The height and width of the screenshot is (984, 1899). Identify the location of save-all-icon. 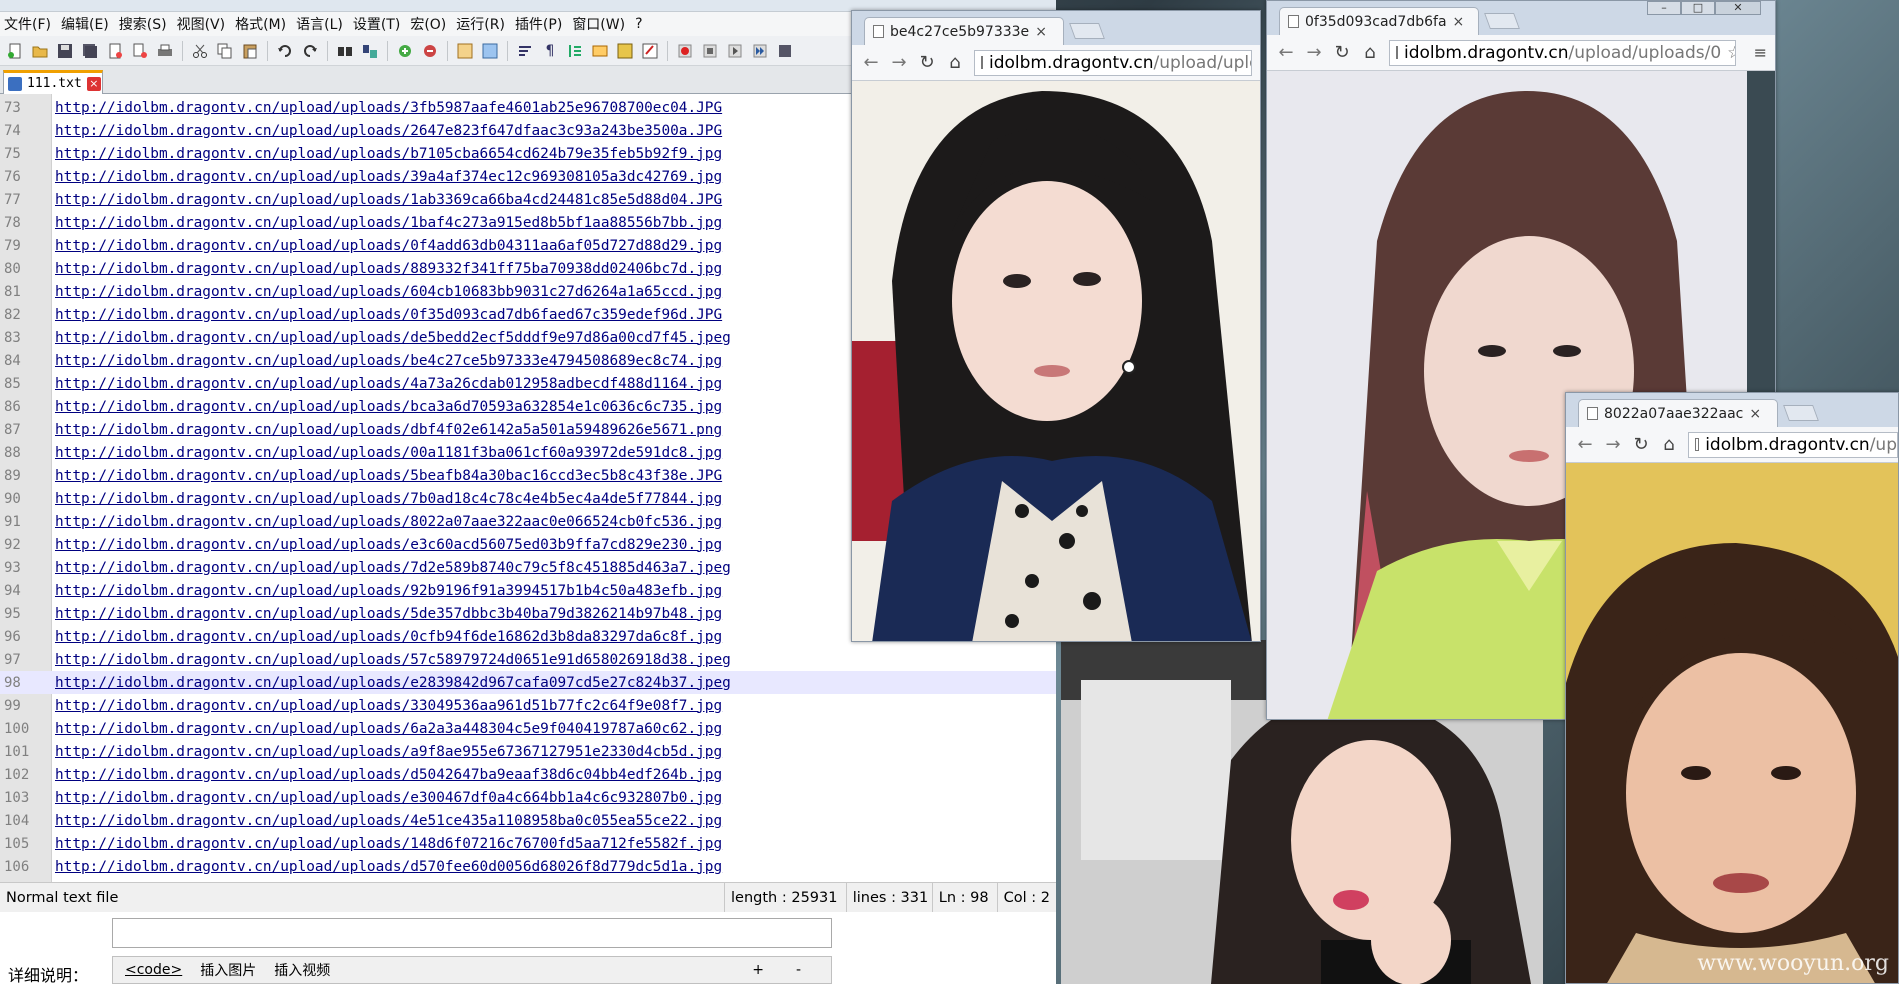
(90, 51).